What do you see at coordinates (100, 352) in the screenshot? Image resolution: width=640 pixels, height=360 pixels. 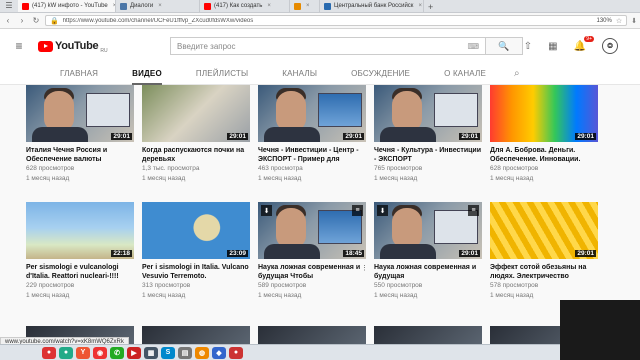 I see `taskbar-app-icon: ◉` at bounding box center [100, 352].